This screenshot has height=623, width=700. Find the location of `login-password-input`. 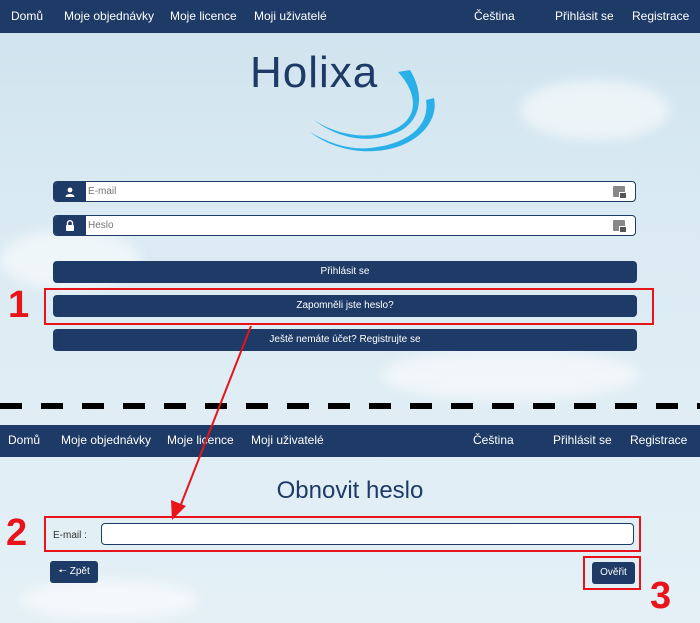

login-password-input is located at coordinates (343, 225).